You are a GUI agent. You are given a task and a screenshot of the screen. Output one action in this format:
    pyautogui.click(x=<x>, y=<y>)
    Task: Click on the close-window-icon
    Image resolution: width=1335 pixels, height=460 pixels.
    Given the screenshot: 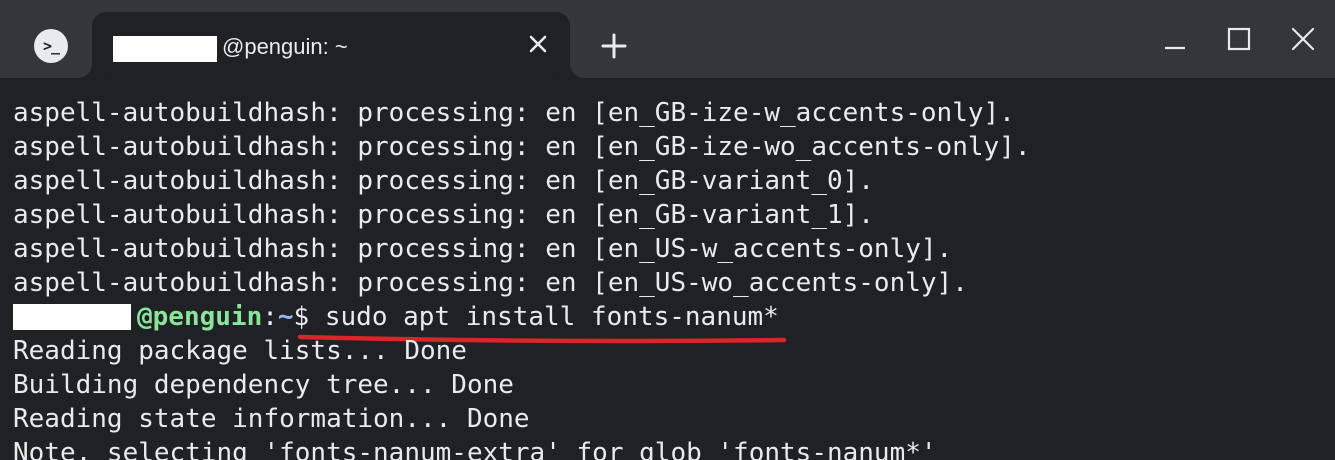 What is the action you would take?
    pyautogui.click(x=1303, y=39)
    